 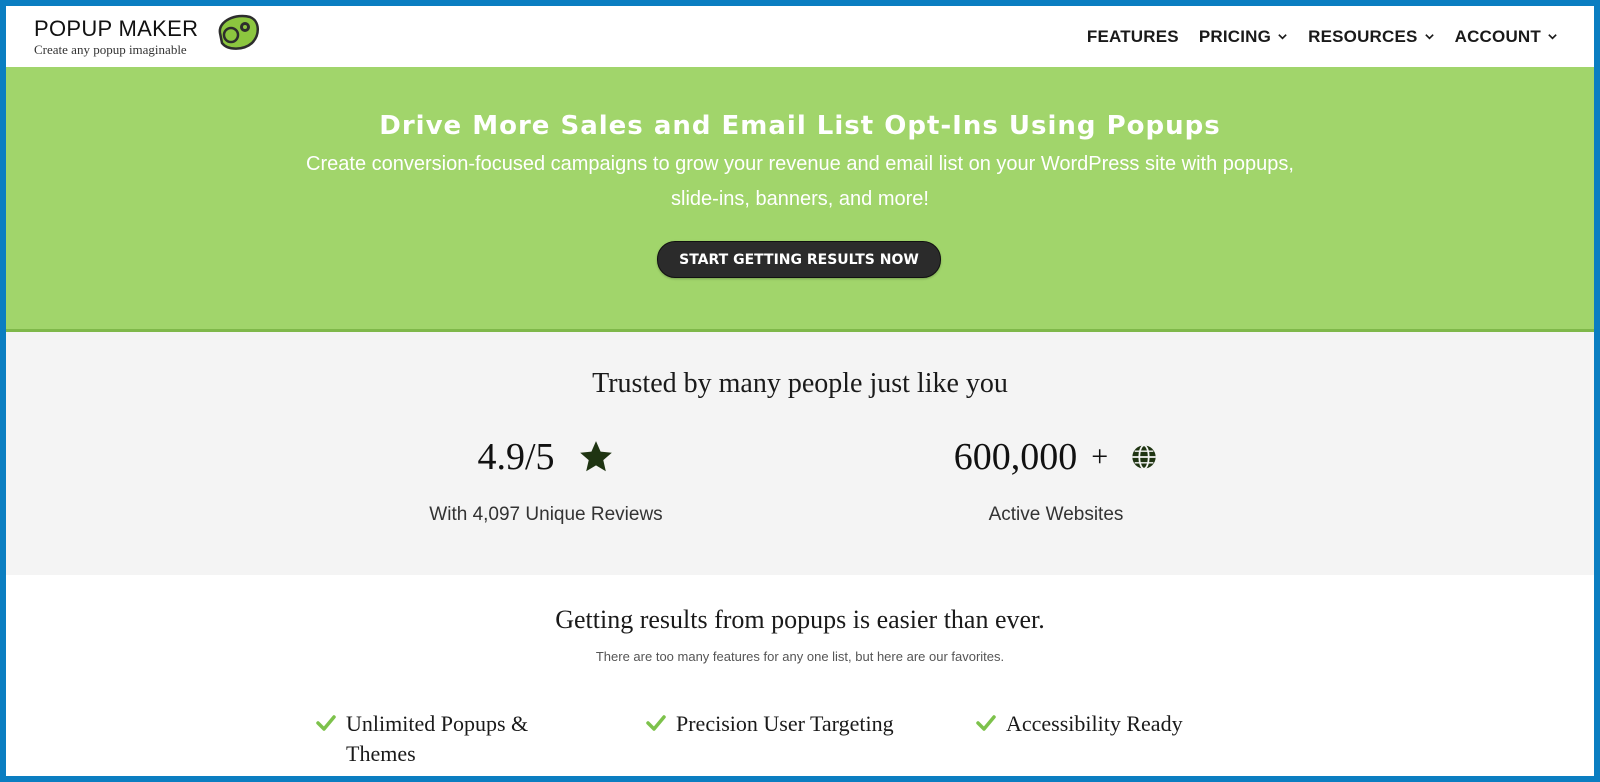 What do you see at coordinates (1056, 482) in the screenshot?
I see `active-websites-stat: 600,000 + Active Websites` at bounding box center [1056, 482].